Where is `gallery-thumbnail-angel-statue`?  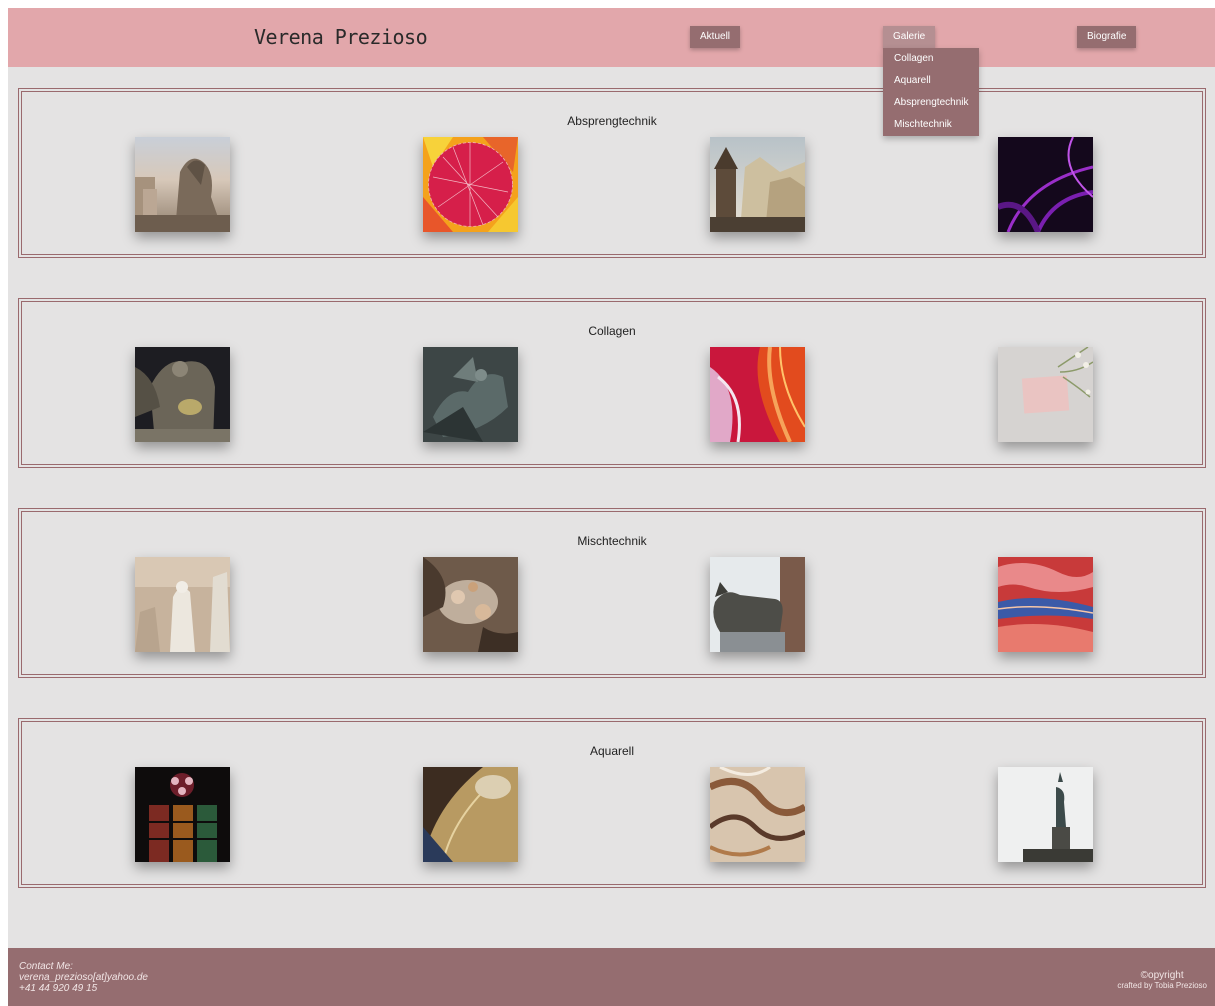 gallery-thumbnail-angel-statue is located at coordinates (182, 394).